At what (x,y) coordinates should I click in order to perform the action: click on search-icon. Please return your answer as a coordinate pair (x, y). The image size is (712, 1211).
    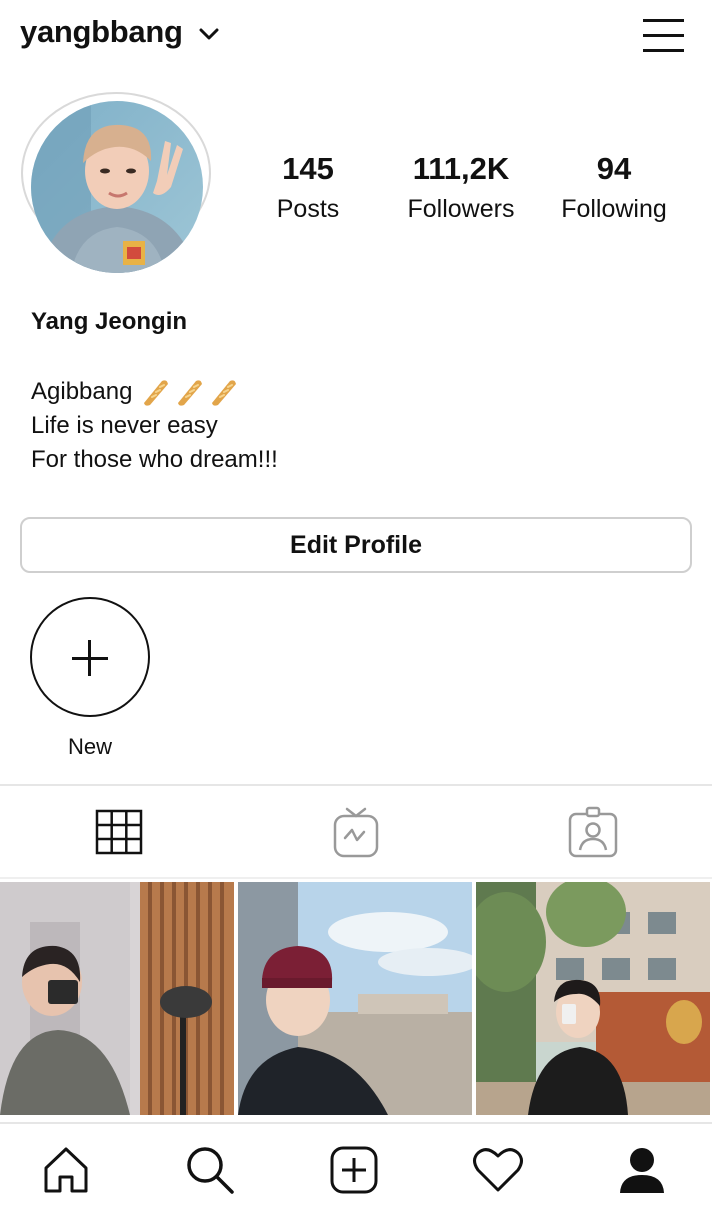
    Looking at the image, I should click on (210, 1170).